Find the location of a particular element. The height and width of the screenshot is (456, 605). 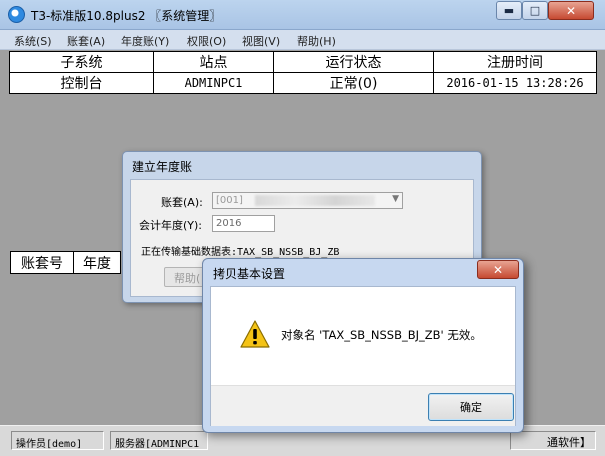

table-header-row: 子系统 站点 运行状态 注册时间 is located at coordinates (303, 62).